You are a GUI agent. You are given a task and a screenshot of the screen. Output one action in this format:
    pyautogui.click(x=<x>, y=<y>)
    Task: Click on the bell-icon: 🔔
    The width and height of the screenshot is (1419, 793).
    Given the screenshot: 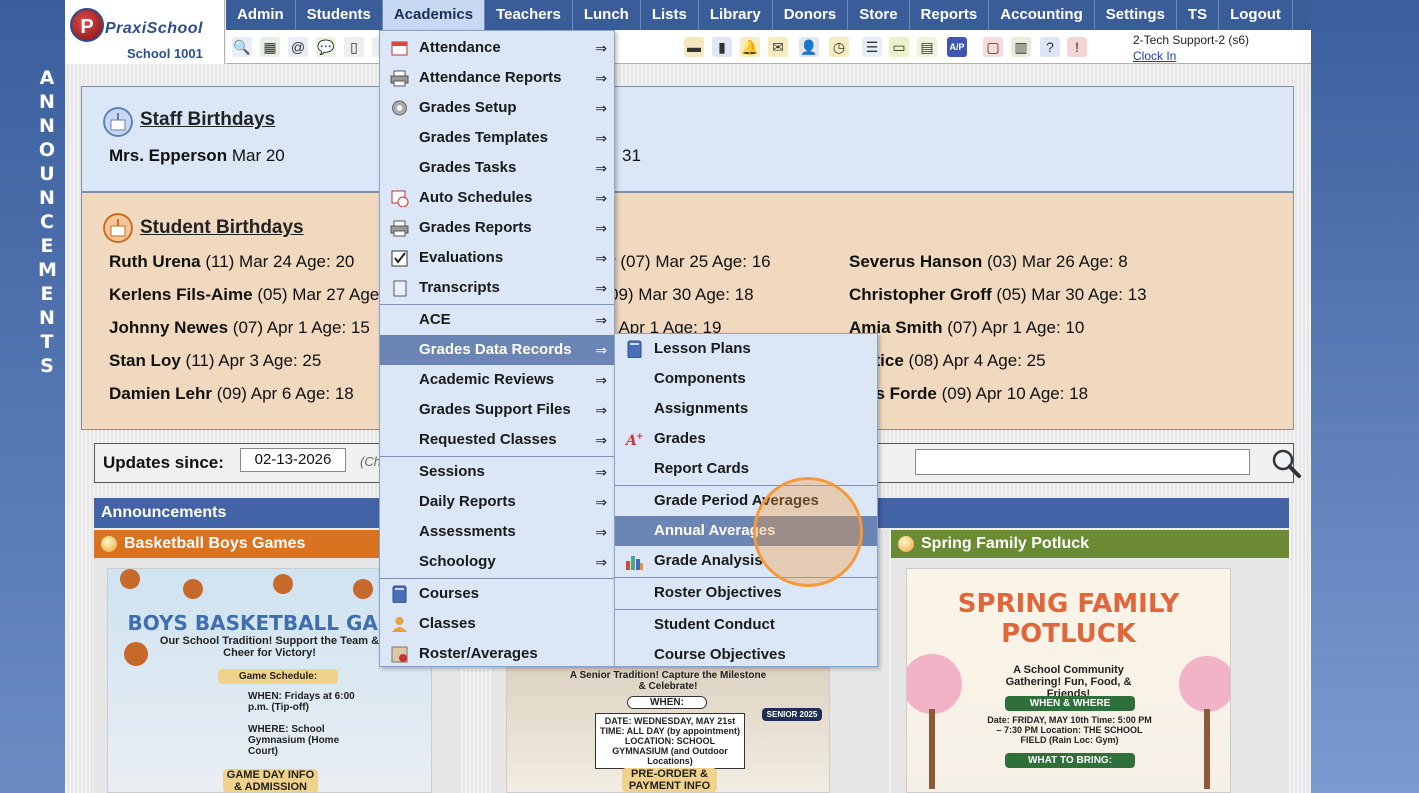 What is the action you would take?
    pyautogui.click(x=750, y=47)
    